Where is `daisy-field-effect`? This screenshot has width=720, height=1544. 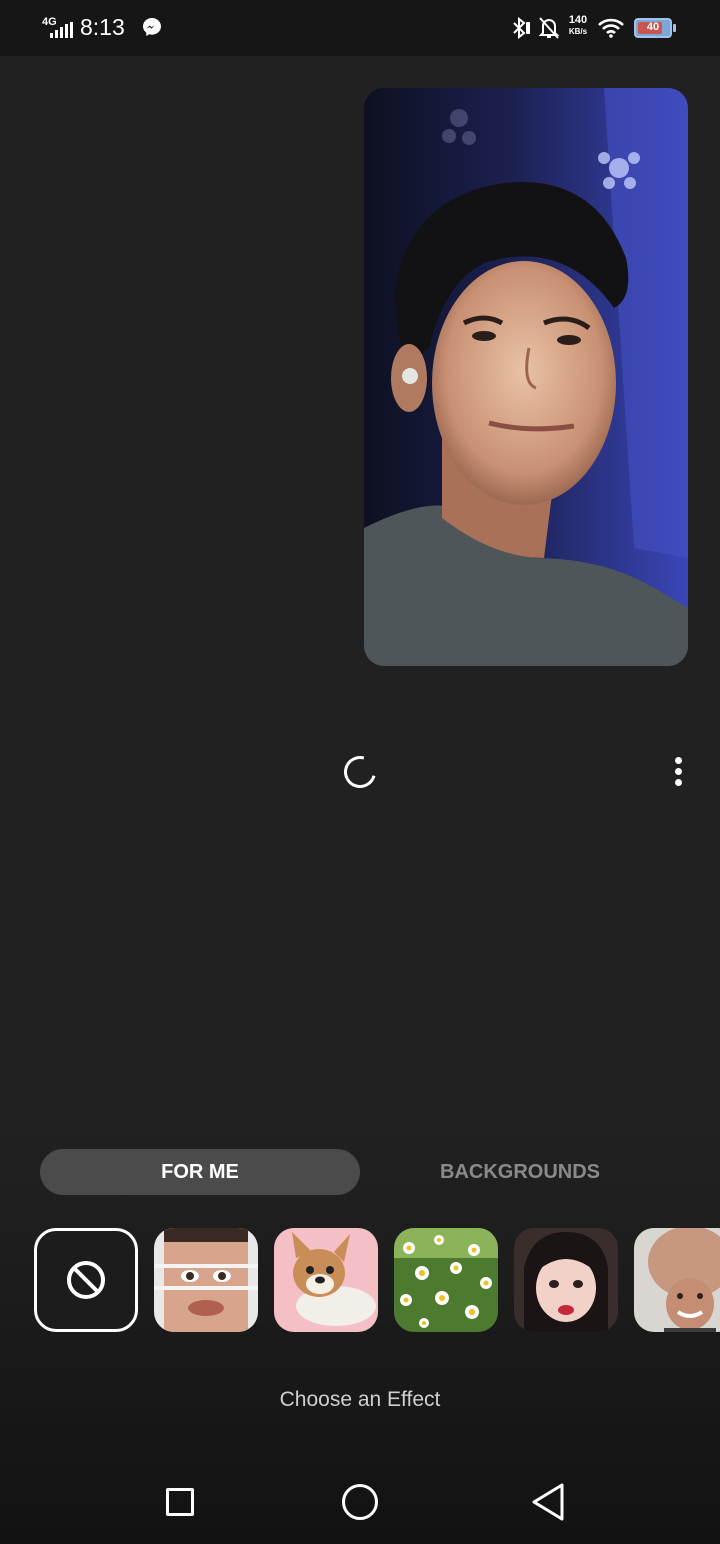 daisy-field-effect is located at coordinates (446, 1280).